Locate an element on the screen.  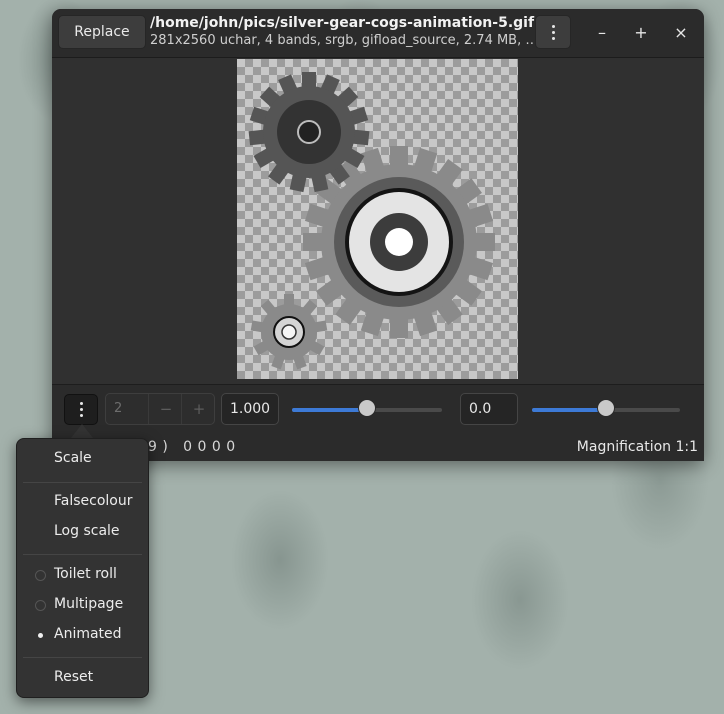
offset-slider is located at coordinates (606, 408).